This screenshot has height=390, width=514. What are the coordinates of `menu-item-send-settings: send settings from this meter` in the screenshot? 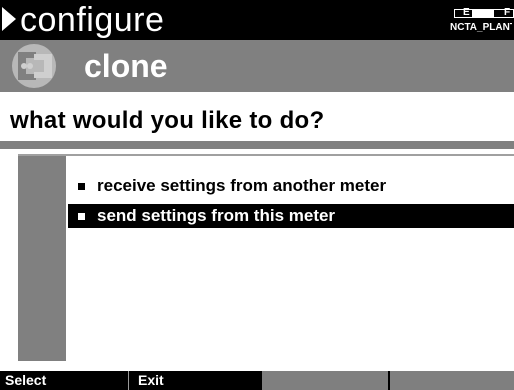 It's located at (291, 216).